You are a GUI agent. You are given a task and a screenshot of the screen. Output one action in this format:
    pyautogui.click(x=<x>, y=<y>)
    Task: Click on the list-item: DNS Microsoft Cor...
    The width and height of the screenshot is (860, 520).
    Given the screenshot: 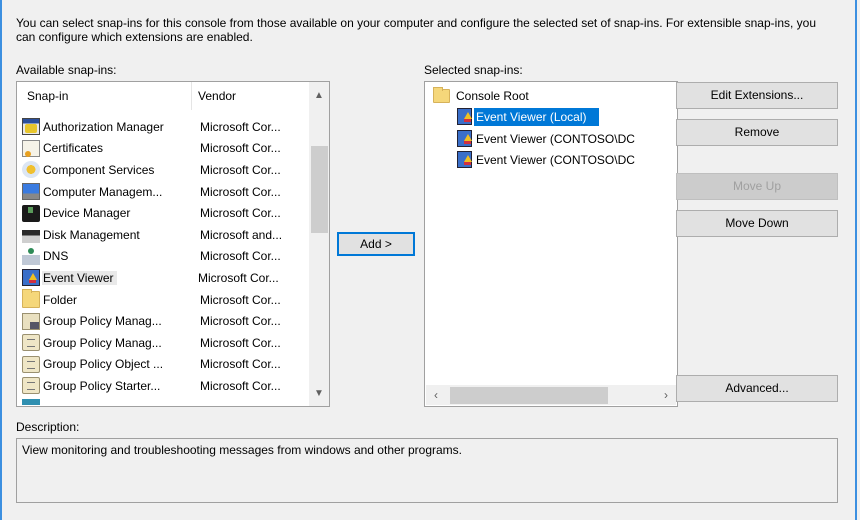 What is the action you would take?
    pyautogui.click(x=163, y=257)
    